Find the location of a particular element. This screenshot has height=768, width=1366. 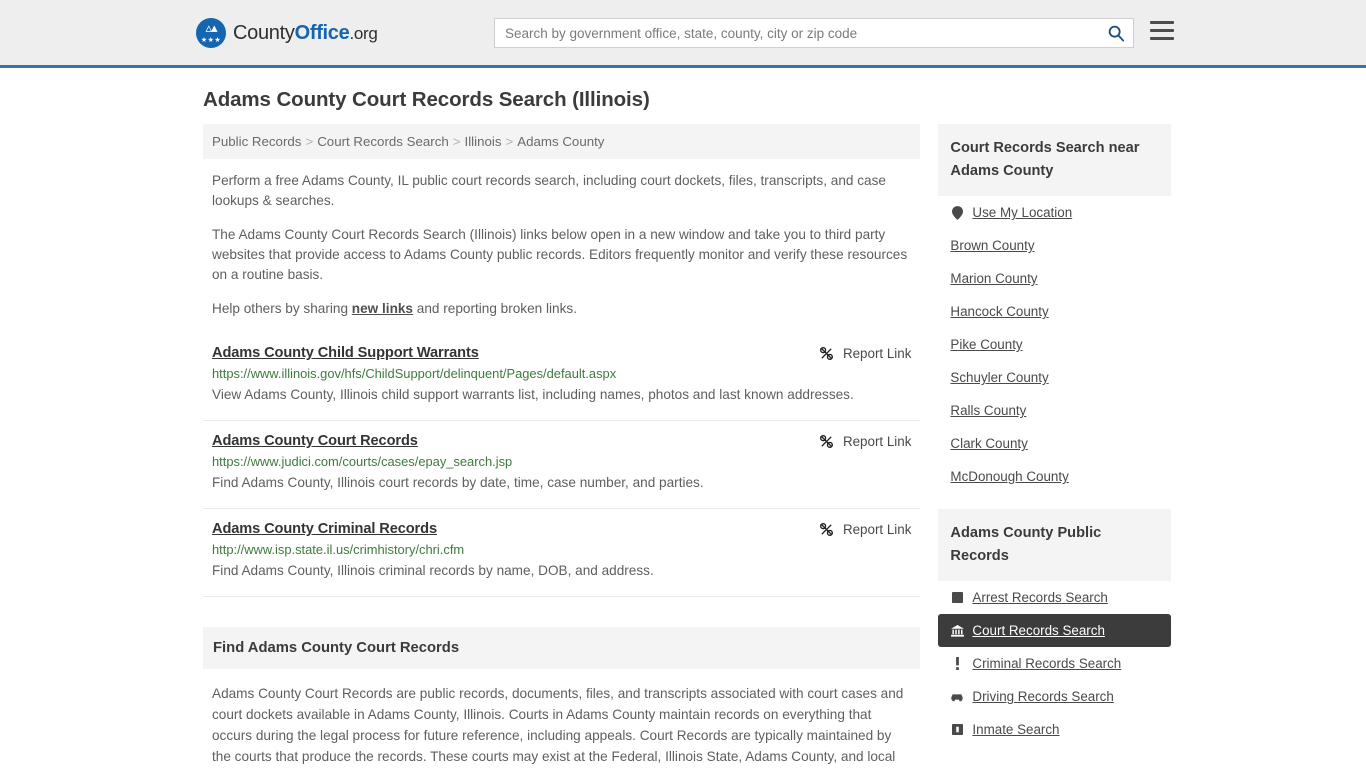

search-button is located at coordinates (1116, 33).